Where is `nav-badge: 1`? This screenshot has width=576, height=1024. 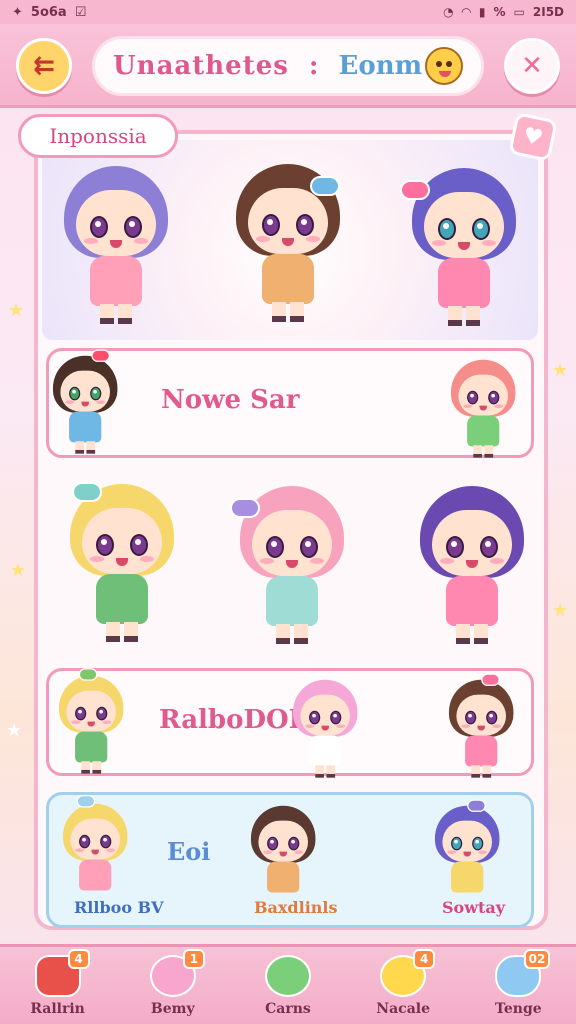
nav-badge: 1 is located at coordinates (193, 958).